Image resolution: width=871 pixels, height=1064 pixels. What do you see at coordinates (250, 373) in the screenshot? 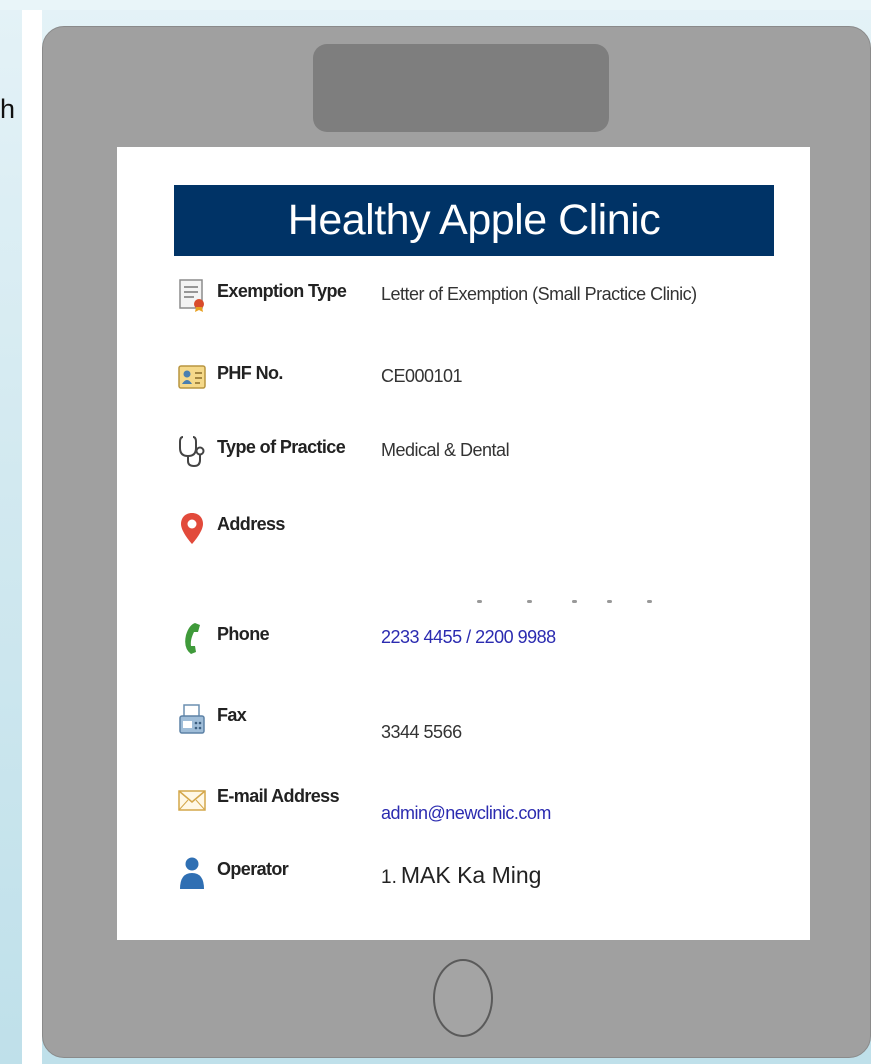
I see `phf-no-label: PHF No.` at bounding box center [250, 373].